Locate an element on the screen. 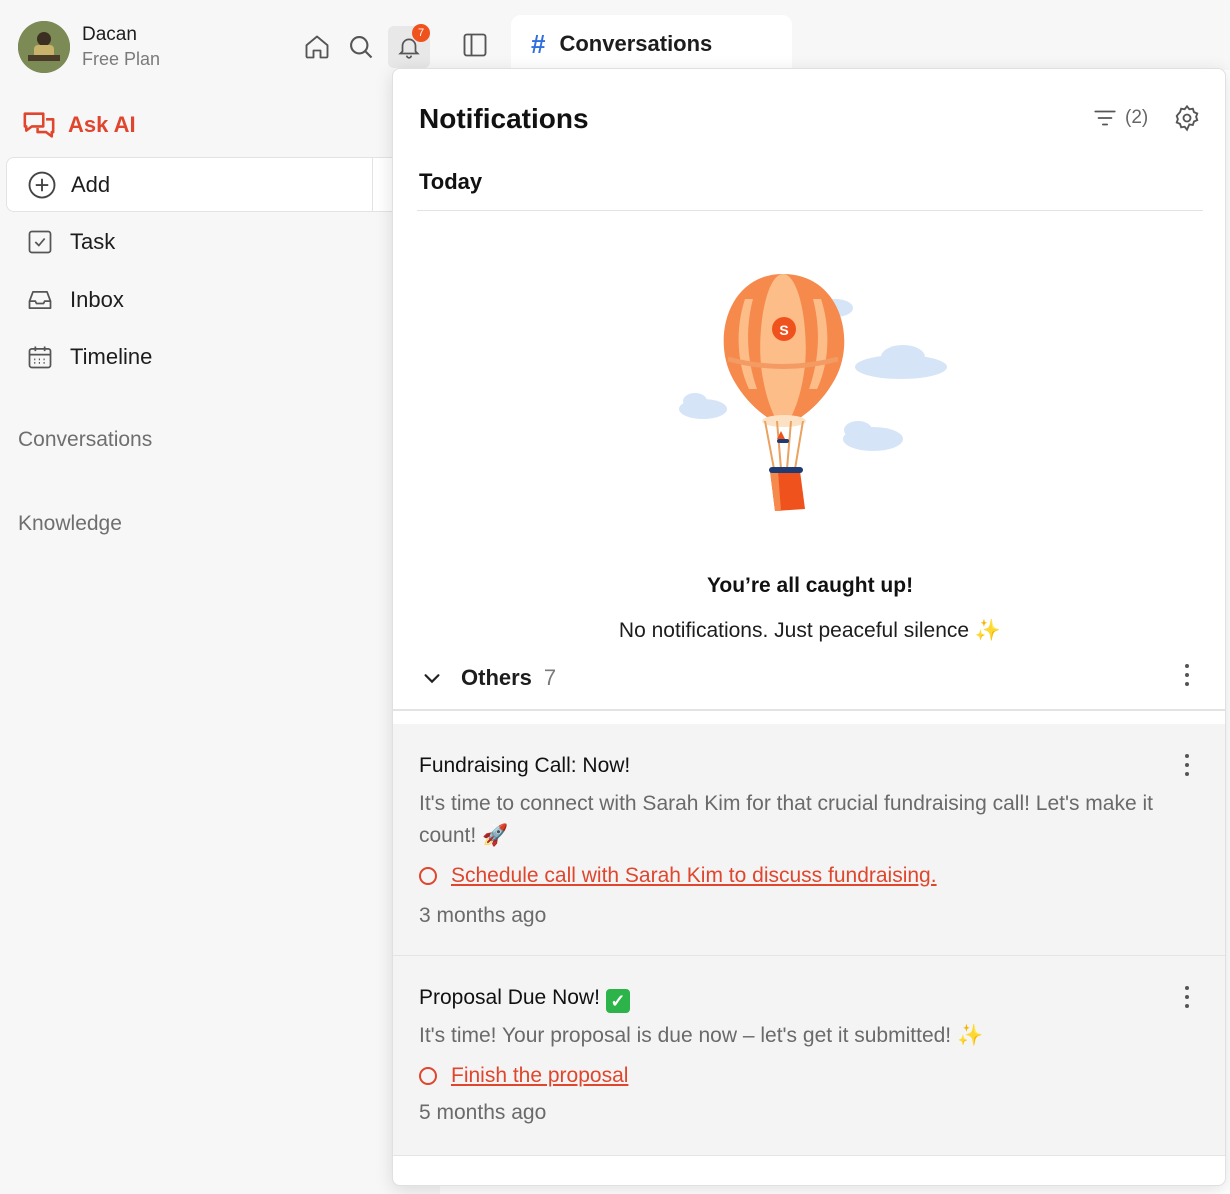 This screenshot has width=1230, height=1194. others-toggle: Others 7 is located at coordinates (488, 678).